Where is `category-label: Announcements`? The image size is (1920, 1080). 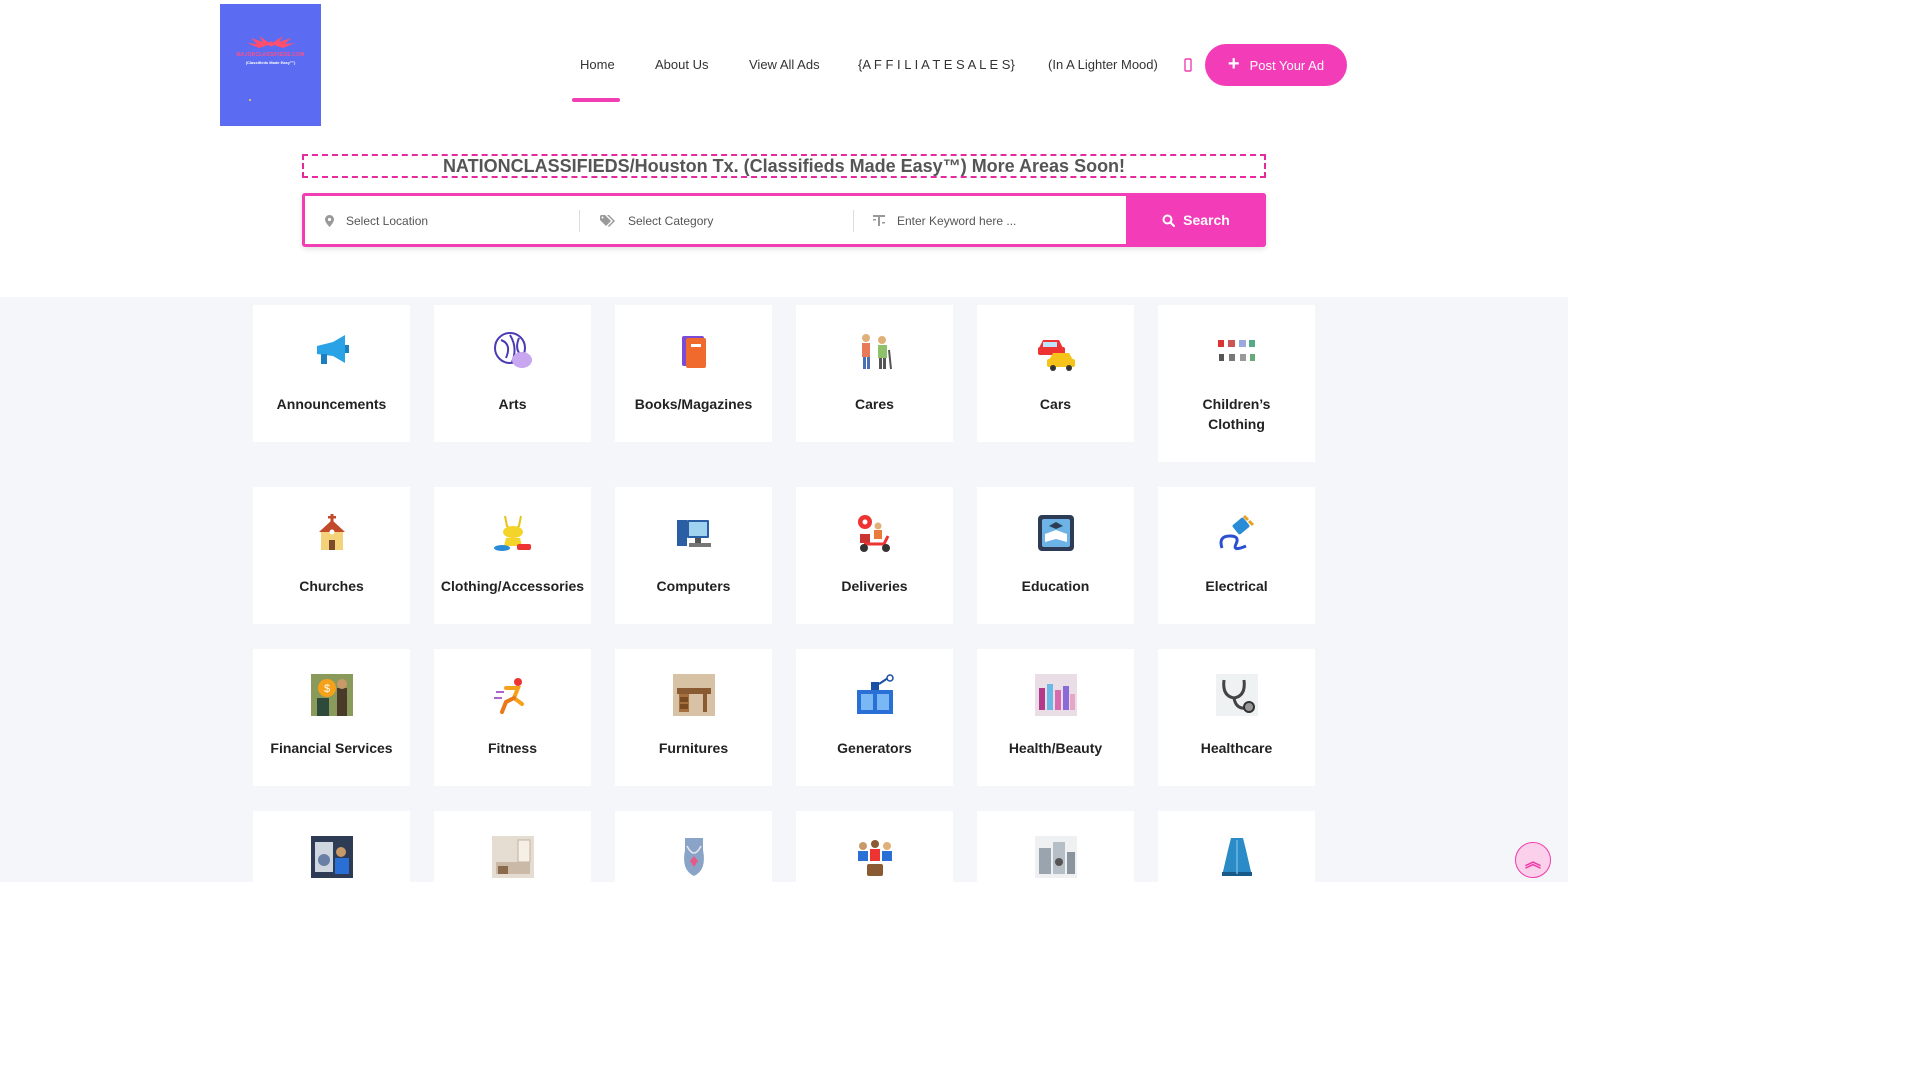
category-label: Announcements is located at coordinates (331, 404).